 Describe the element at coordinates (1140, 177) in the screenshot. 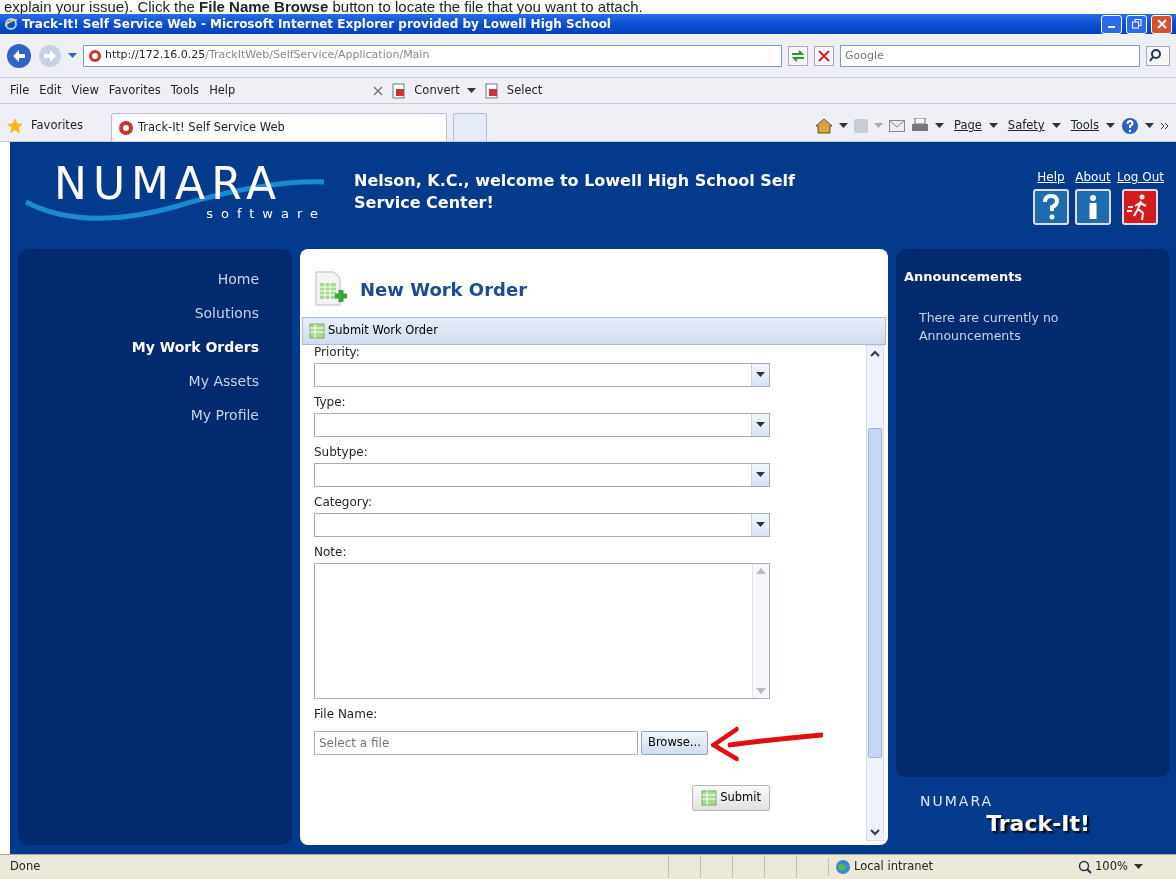

I see `header-link: Log Out` at that location.